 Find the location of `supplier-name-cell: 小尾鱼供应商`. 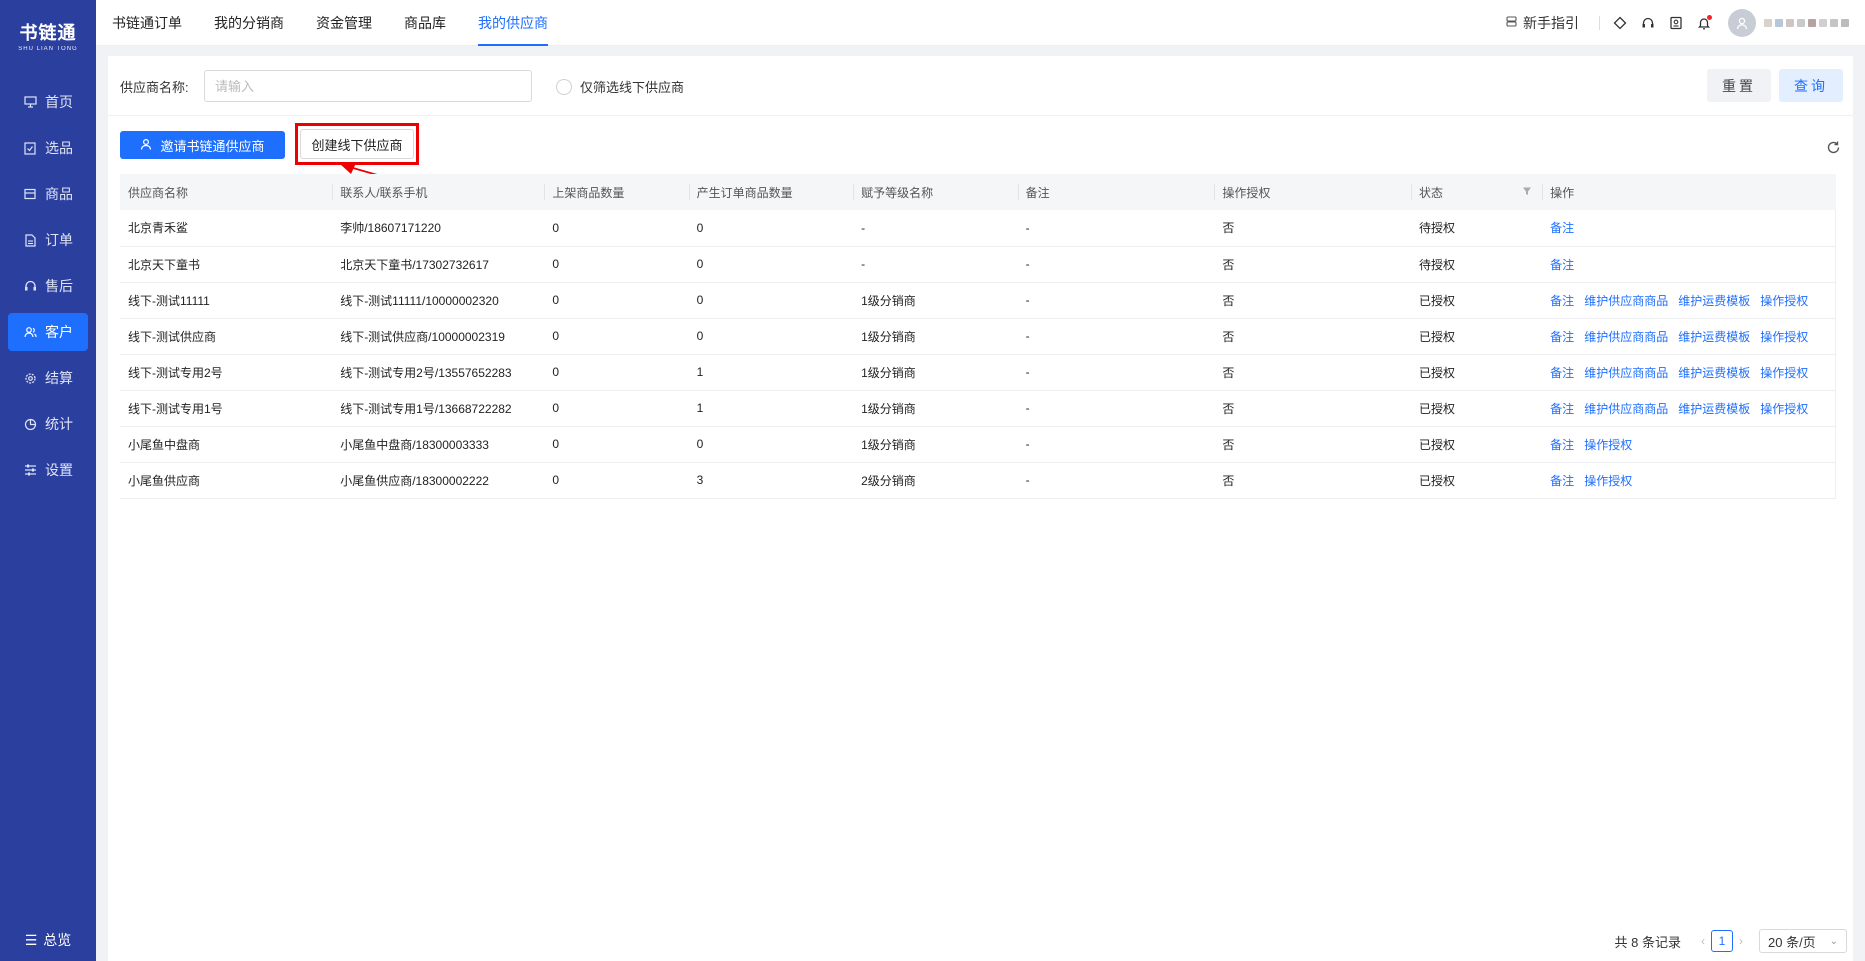

supplier-name-cell: 小尾鱼供应商 is located at coordinates (226, 480).